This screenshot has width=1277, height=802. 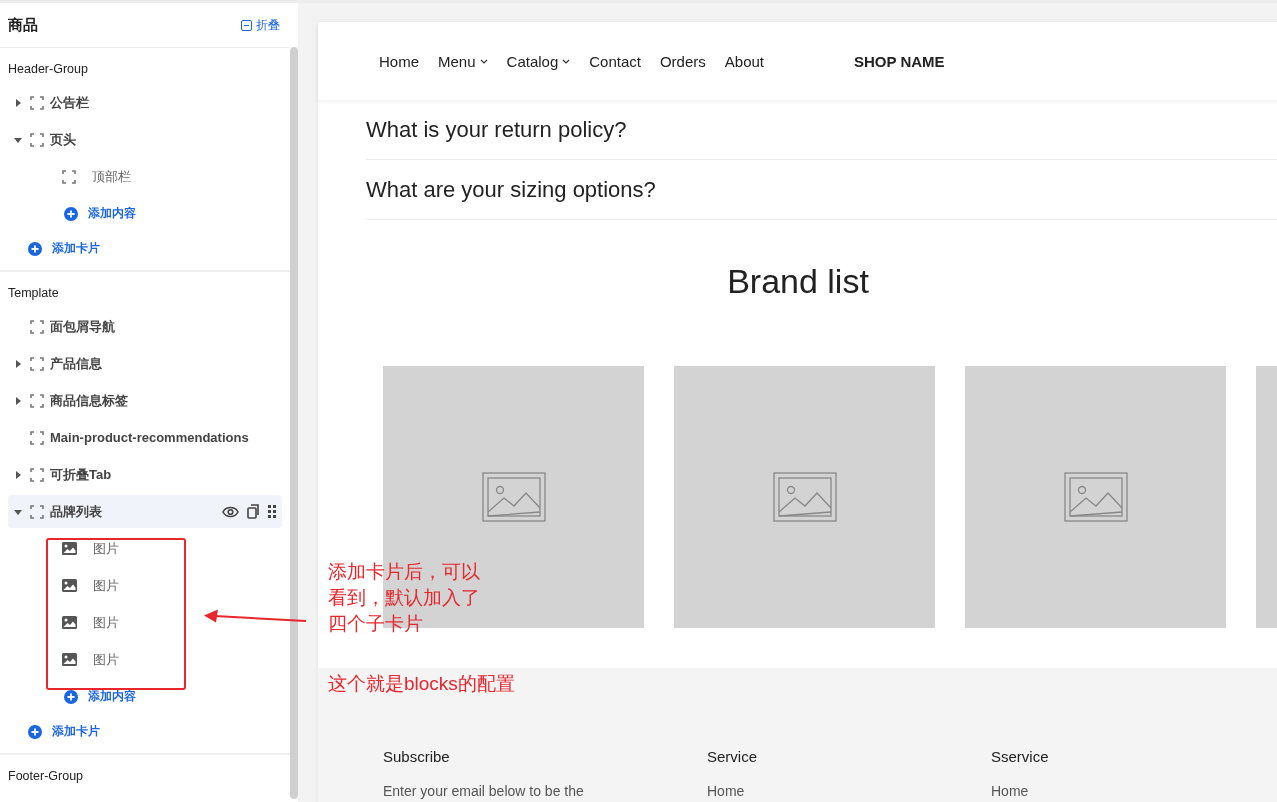 What do you see at coordinates (69, 102) in the screenshot?
I see `item-label: 公告栏` at bounding box center [69, 102].